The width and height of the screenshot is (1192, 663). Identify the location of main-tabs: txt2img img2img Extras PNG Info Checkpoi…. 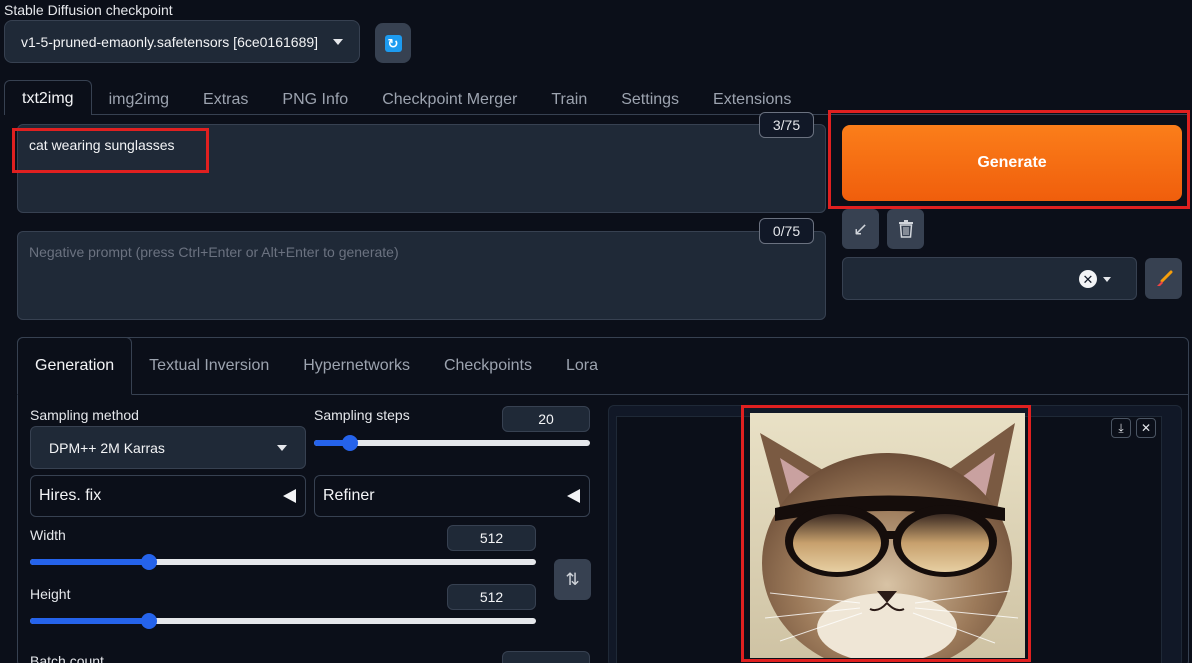
(406, 97).